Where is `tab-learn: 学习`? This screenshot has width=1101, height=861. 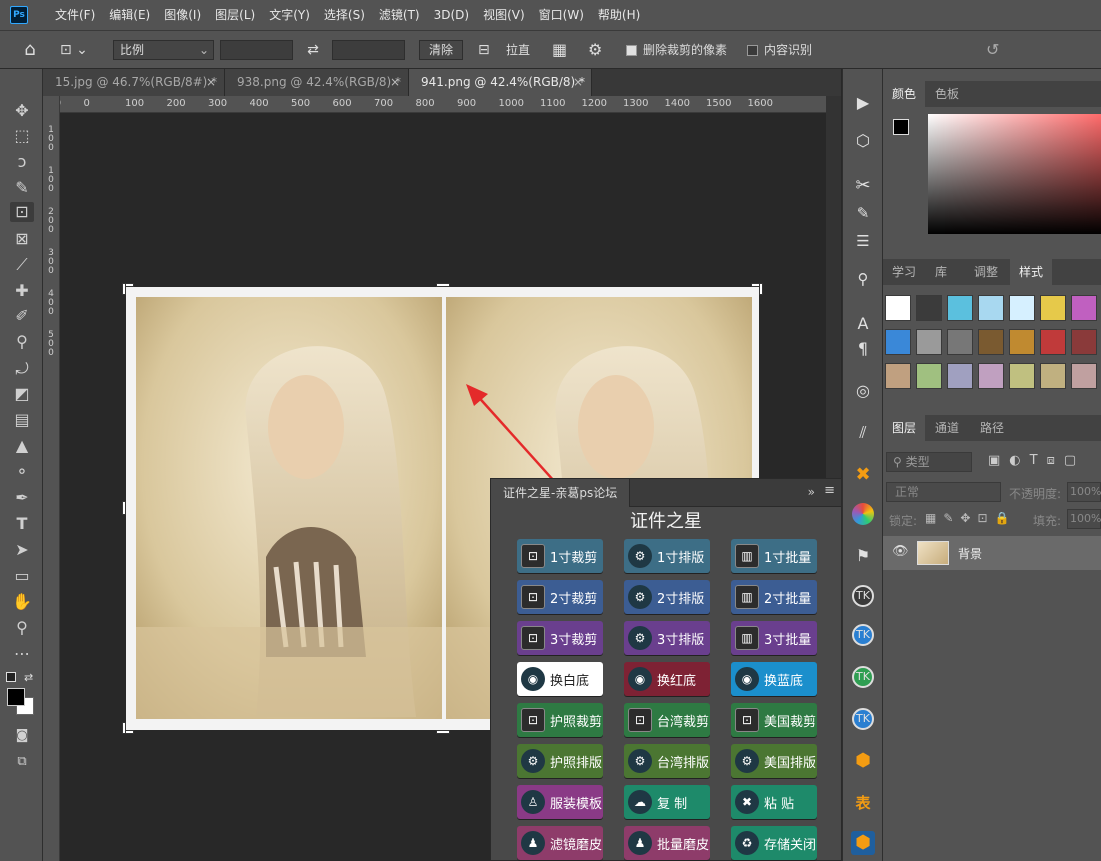
tab-learn: 学习 is located at coordinates (904, 272).